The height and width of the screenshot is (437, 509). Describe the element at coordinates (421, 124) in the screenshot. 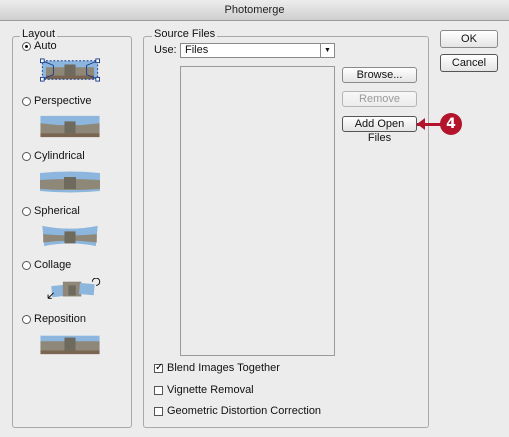

I see `callout-arrowhead` at that location.